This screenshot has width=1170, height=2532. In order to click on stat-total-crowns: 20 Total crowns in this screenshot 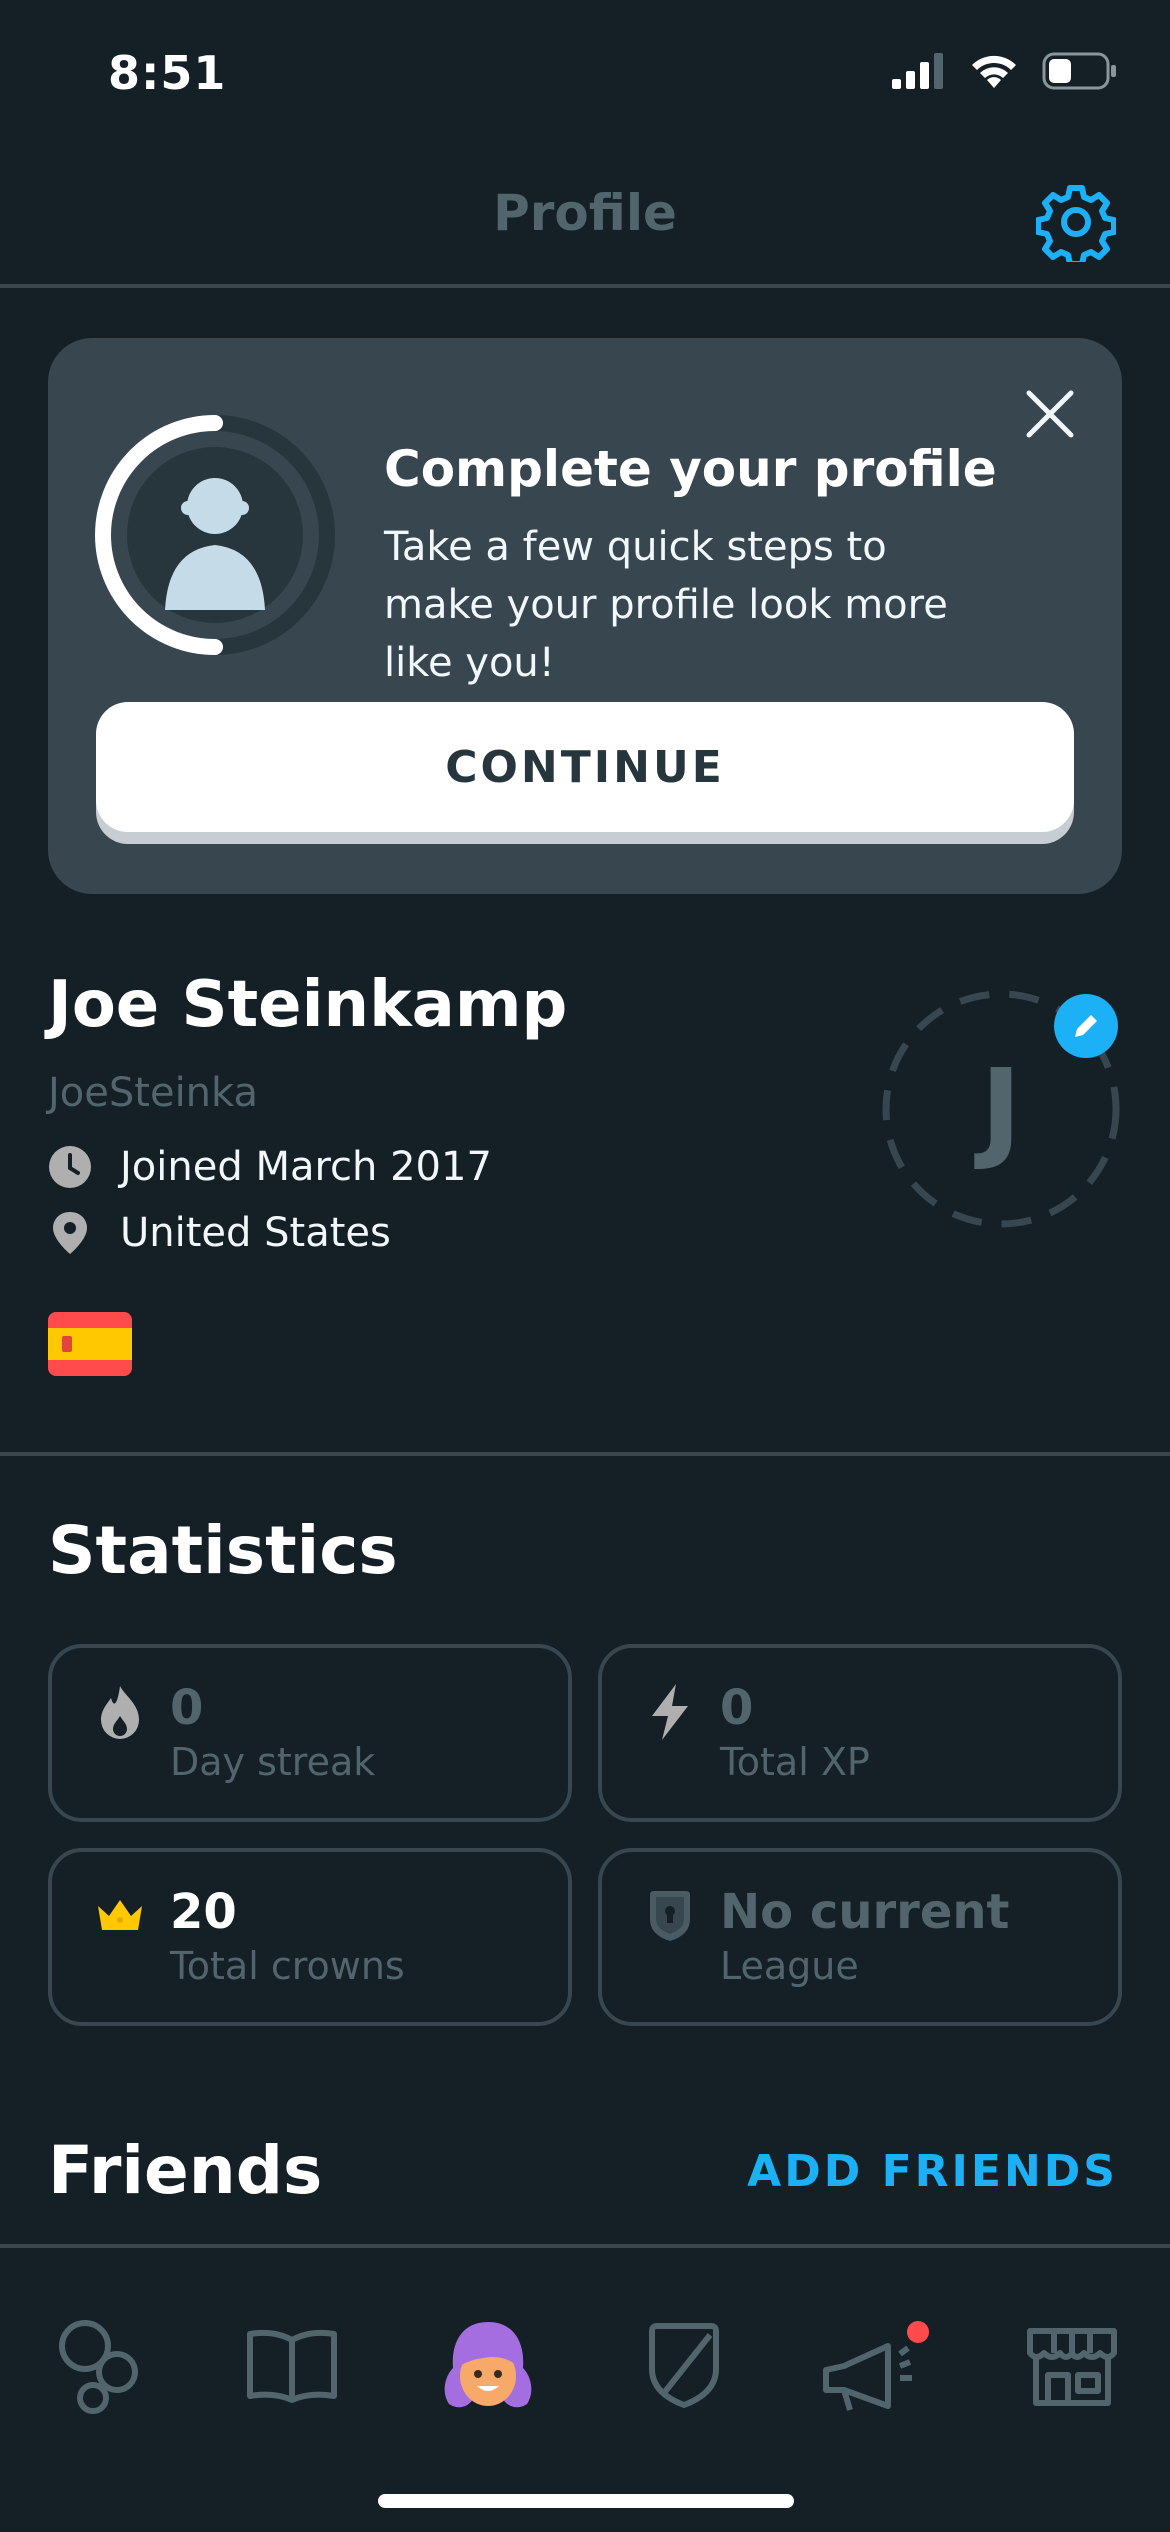, I will do `click(310, 1937)`.